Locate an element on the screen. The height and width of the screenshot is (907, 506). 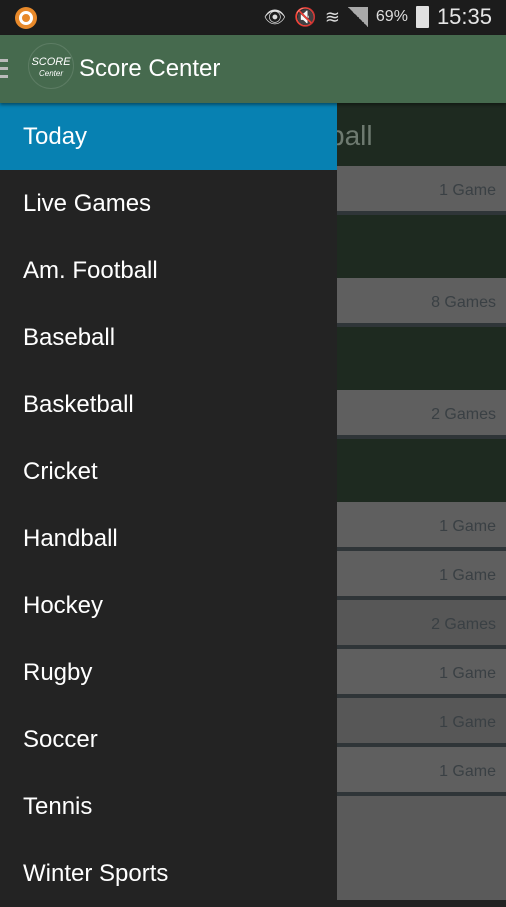
drawer-item-rugby: Rugby is located at coordinates (168, 672).